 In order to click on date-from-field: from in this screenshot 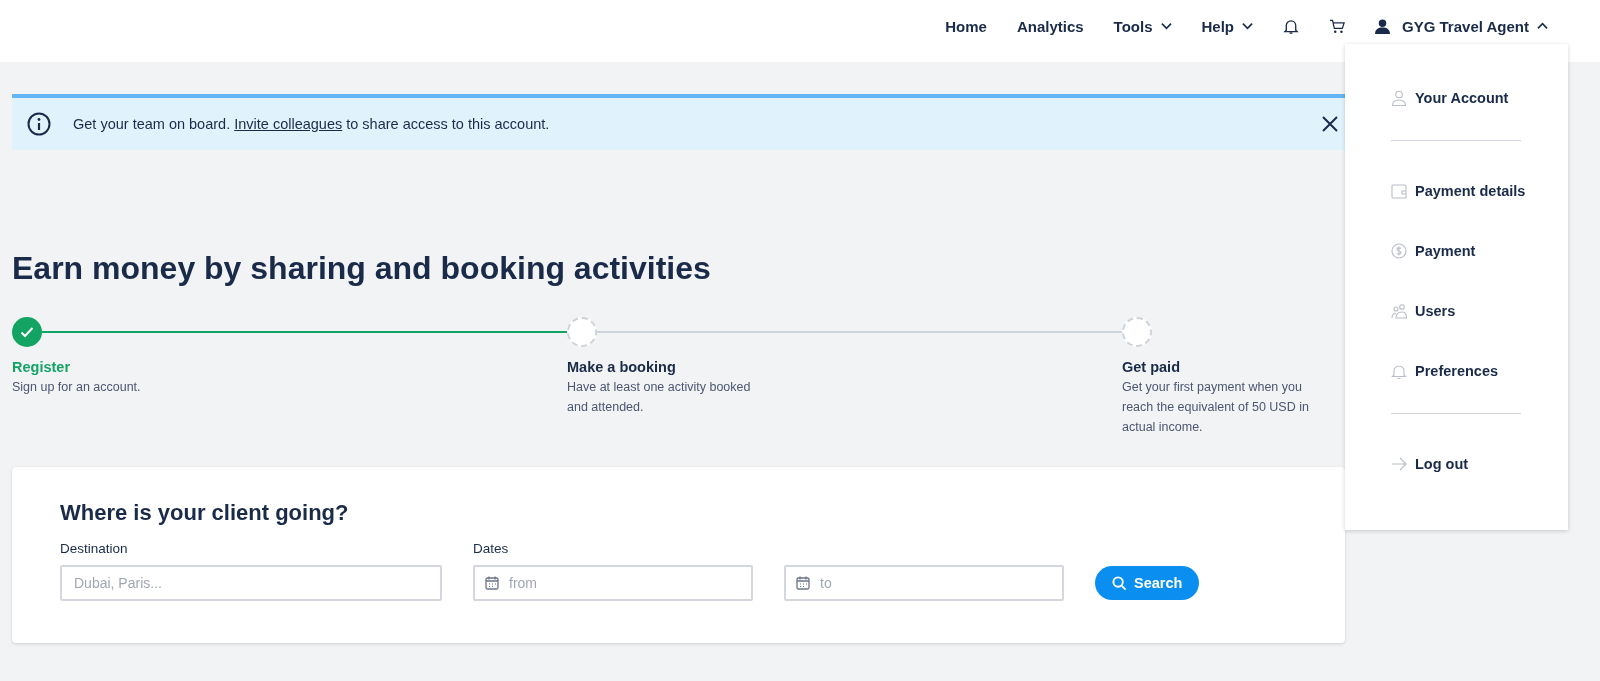, I will do `click(613, 583)`.